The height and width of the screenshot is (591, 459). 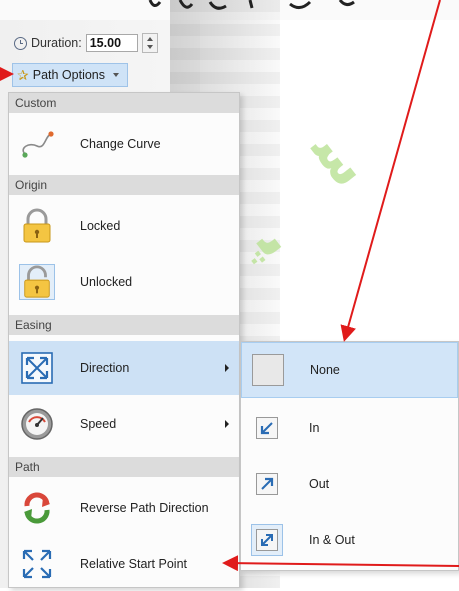 I want to click on menu-item-direction: Direction, so click(x=124, y=368).